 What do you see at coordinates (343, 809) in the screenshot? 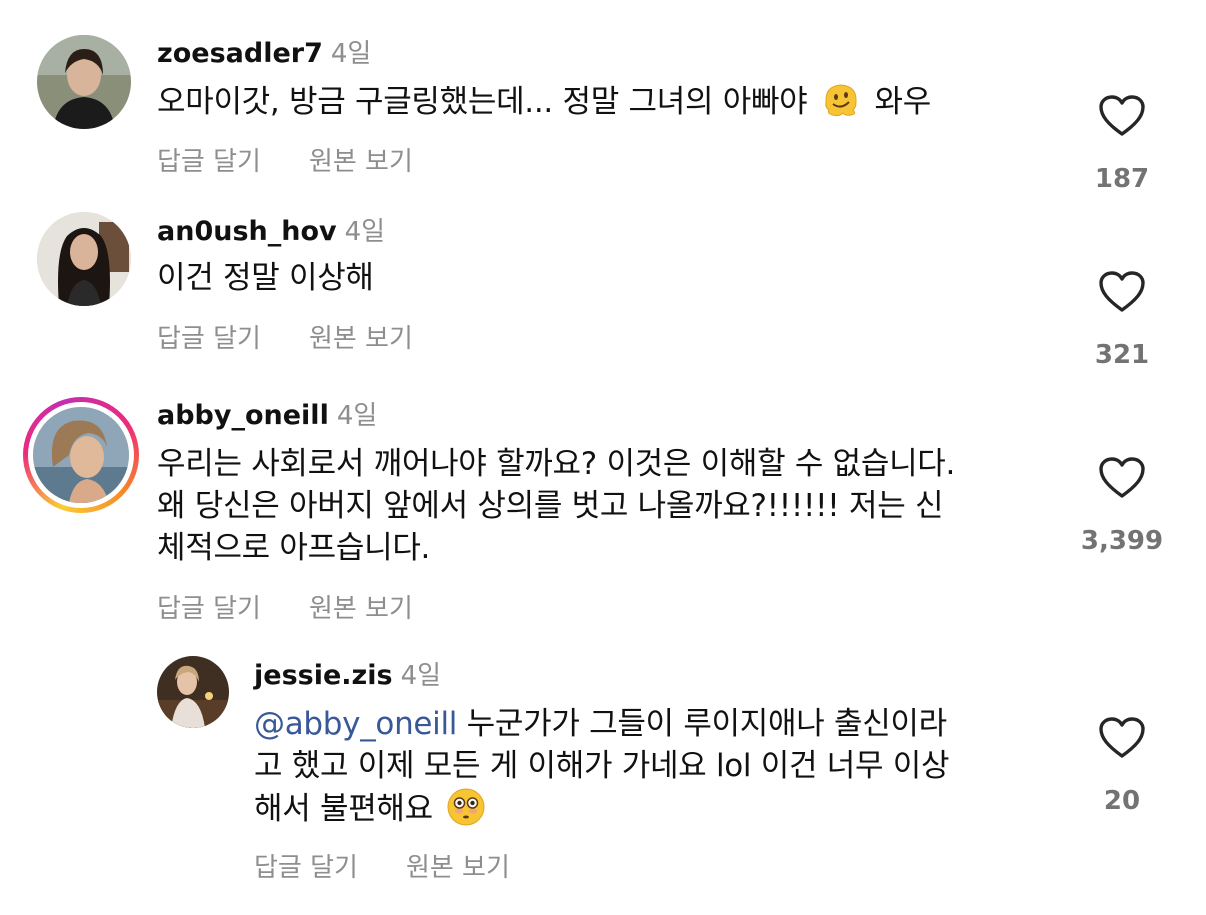
I see `reply-text-tail: 해서 불편해요` at bounding box center [343, 809].